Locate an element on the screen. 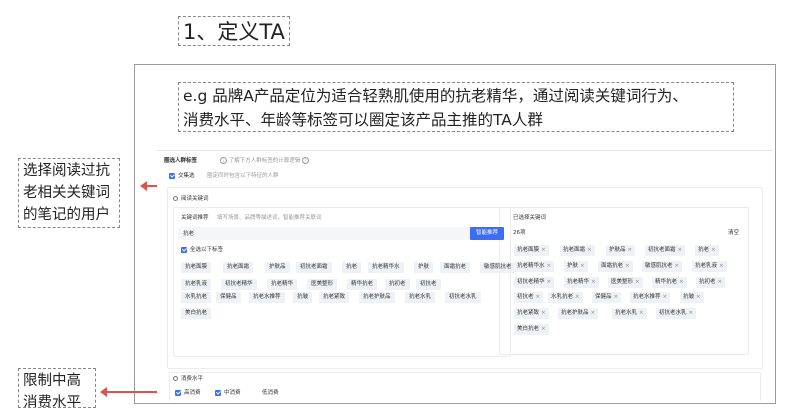 The image size is (792, 408). selected-tag: 抗老 × is located at coordinates (707, 250).